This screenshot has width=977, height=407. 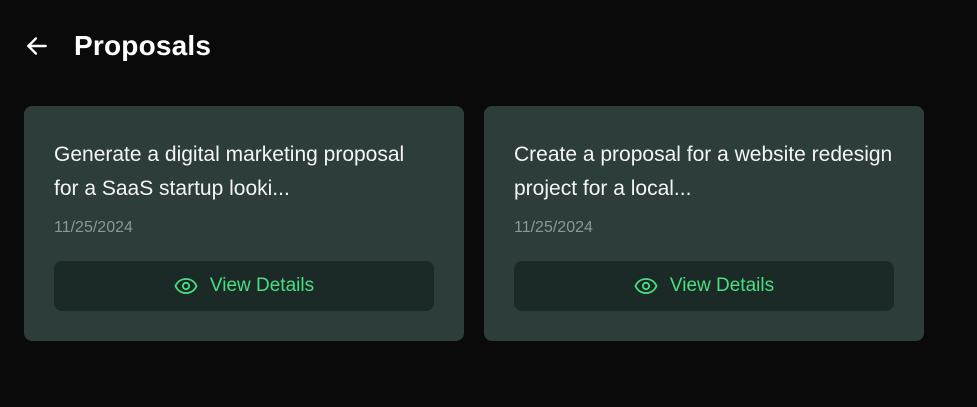 What do you see at coordinates (143, 45) in the screenshot?
I see `page-title: Proposals` at bounding box center [143, 45].